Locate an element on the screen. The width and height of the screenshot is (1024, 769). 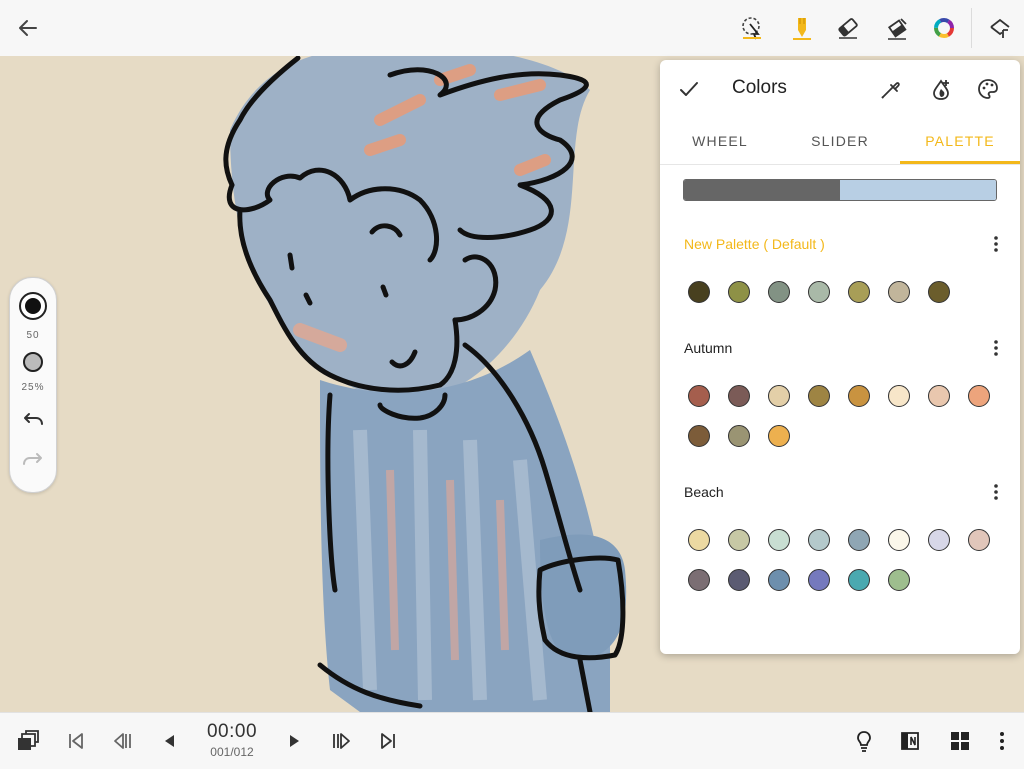
previous-keyframe-icon is located at coordinates (124, 741).